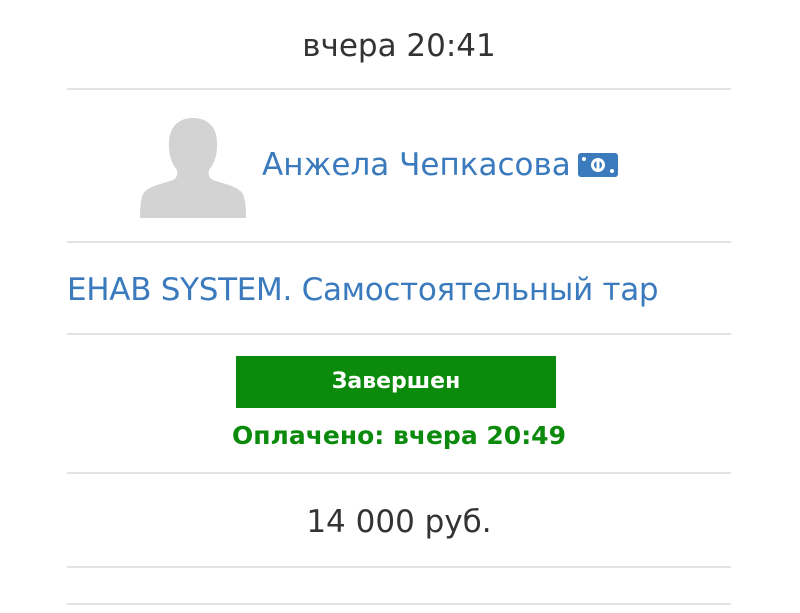  Describe the element at coordinates (597, 165) in the screenshot. I see `cash-money-icon` at that location.